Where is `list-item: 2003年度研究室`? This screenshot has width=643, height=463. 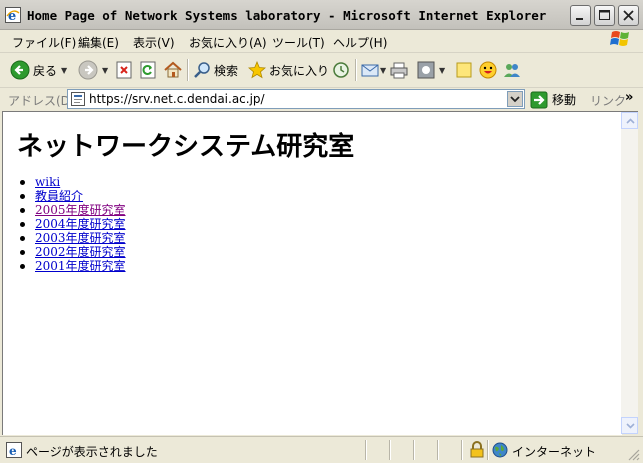
list-item: 2003年度研究室 is located at coordinates (73, 238).